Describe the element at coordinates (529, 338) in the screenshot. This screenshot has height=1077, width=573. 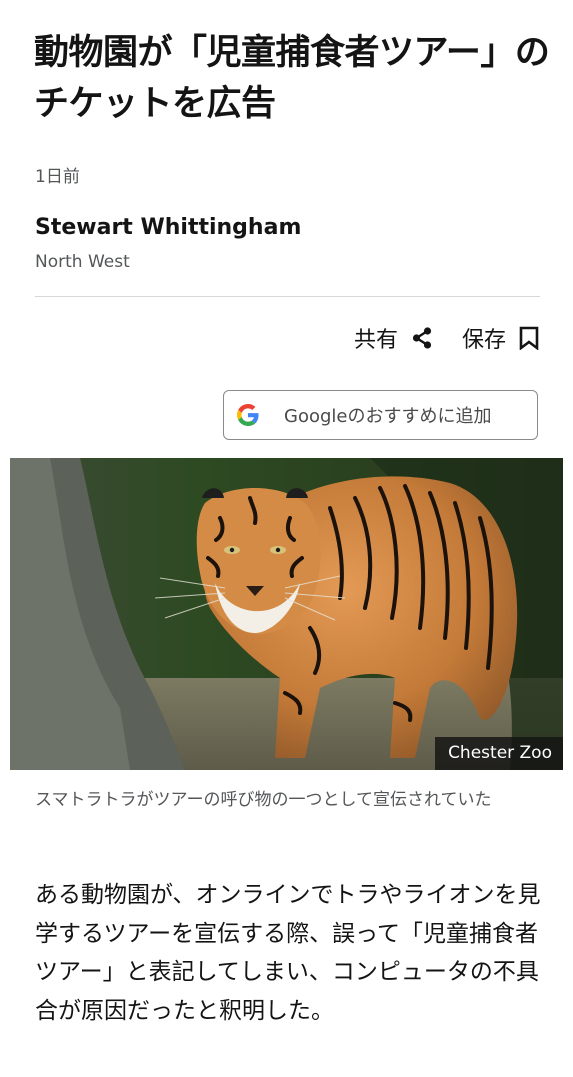
I see `bookmark-icon` at that location.